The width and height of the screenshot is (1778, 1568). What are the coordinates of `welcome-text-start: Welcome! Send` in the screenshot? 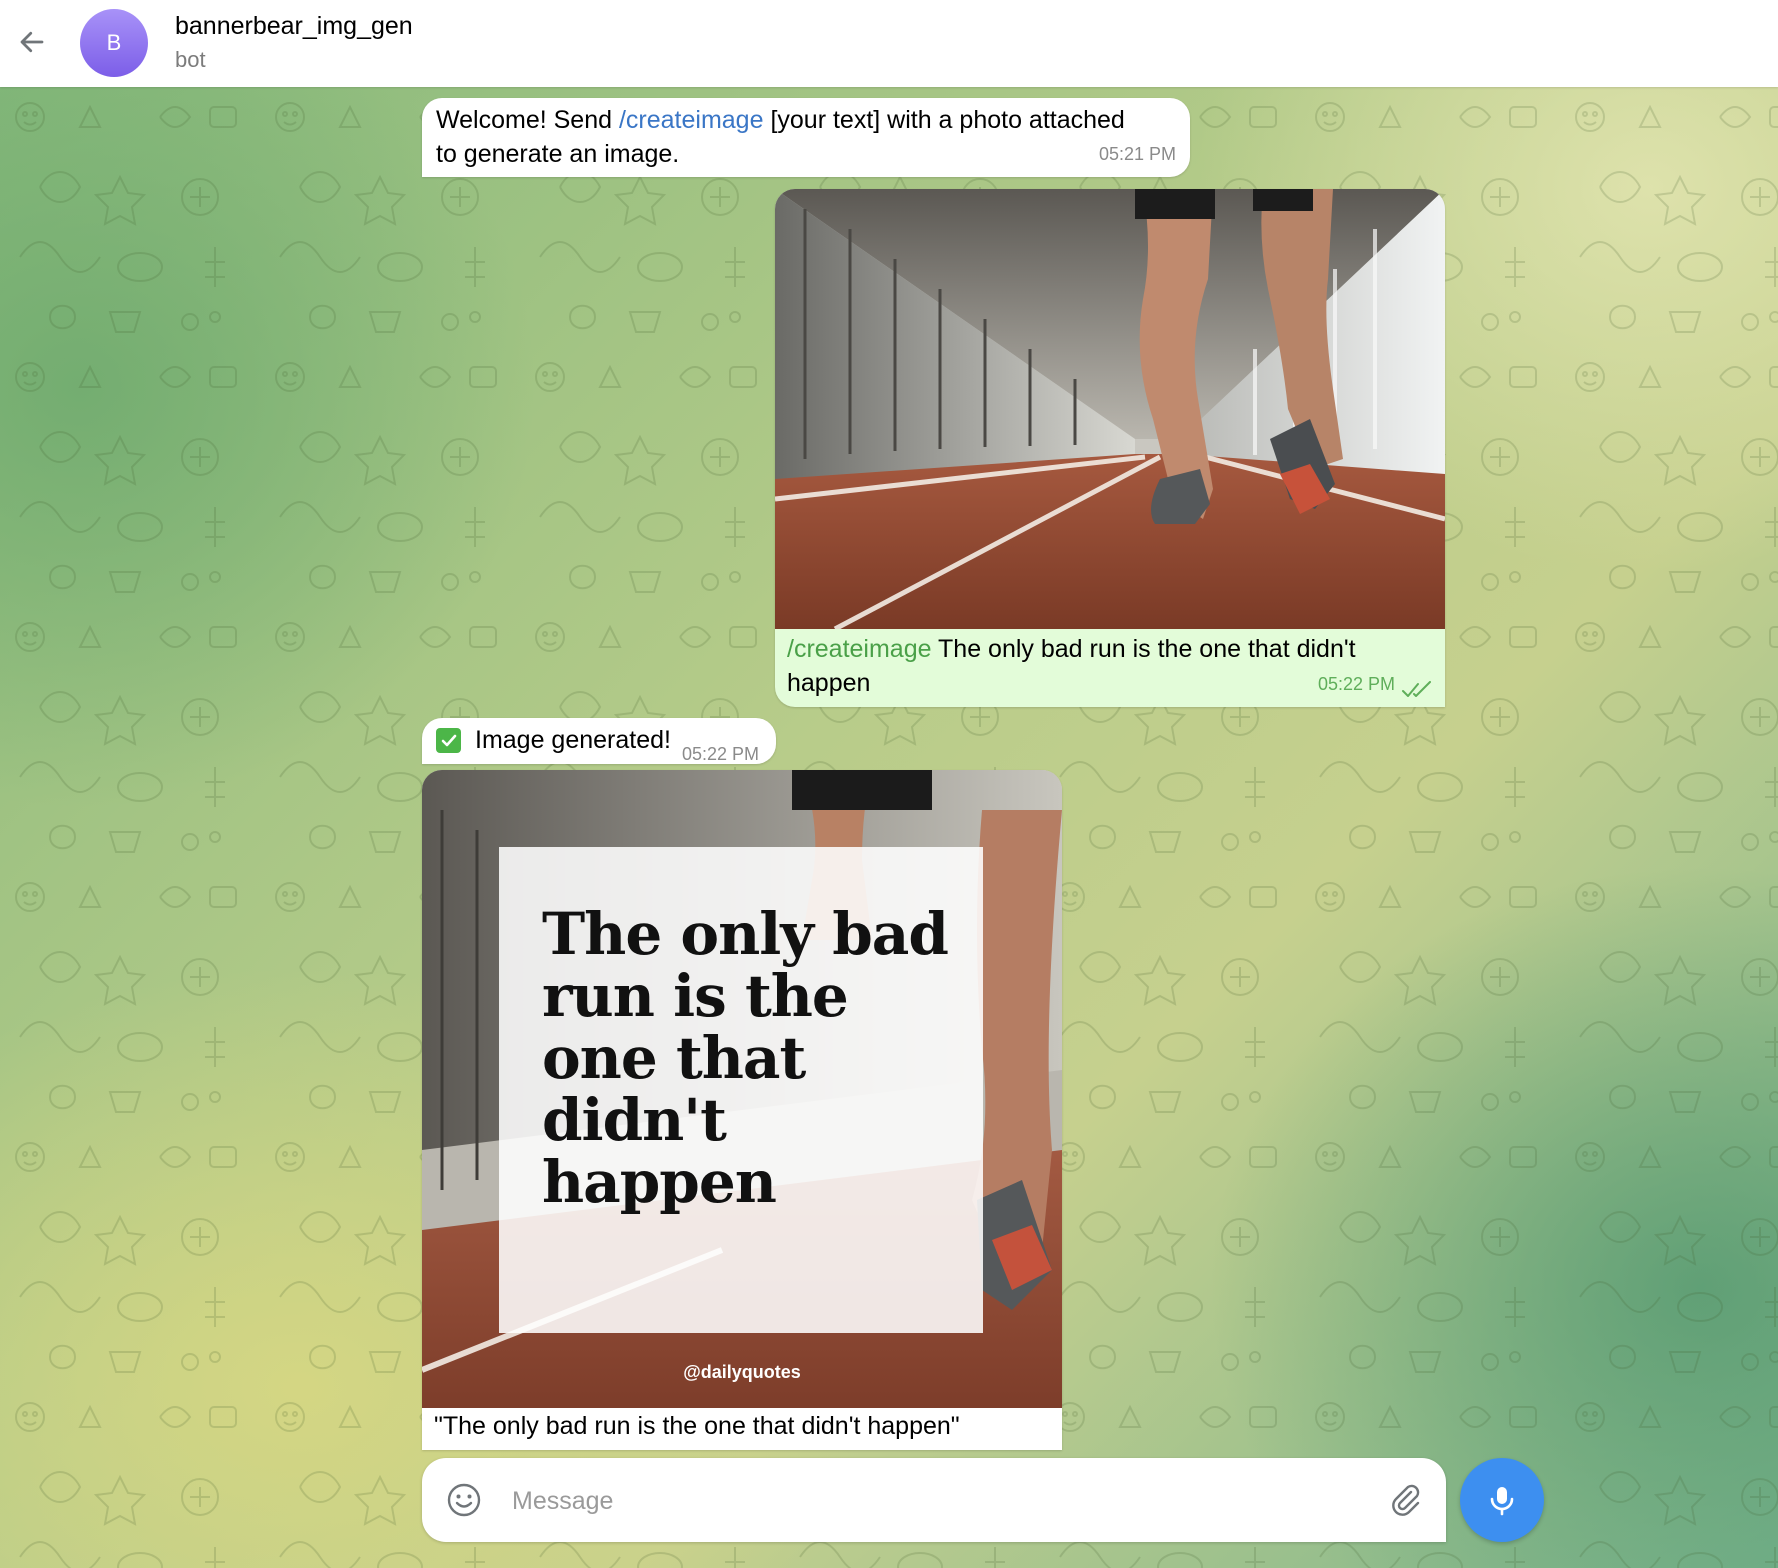 It's located at (527, 120).